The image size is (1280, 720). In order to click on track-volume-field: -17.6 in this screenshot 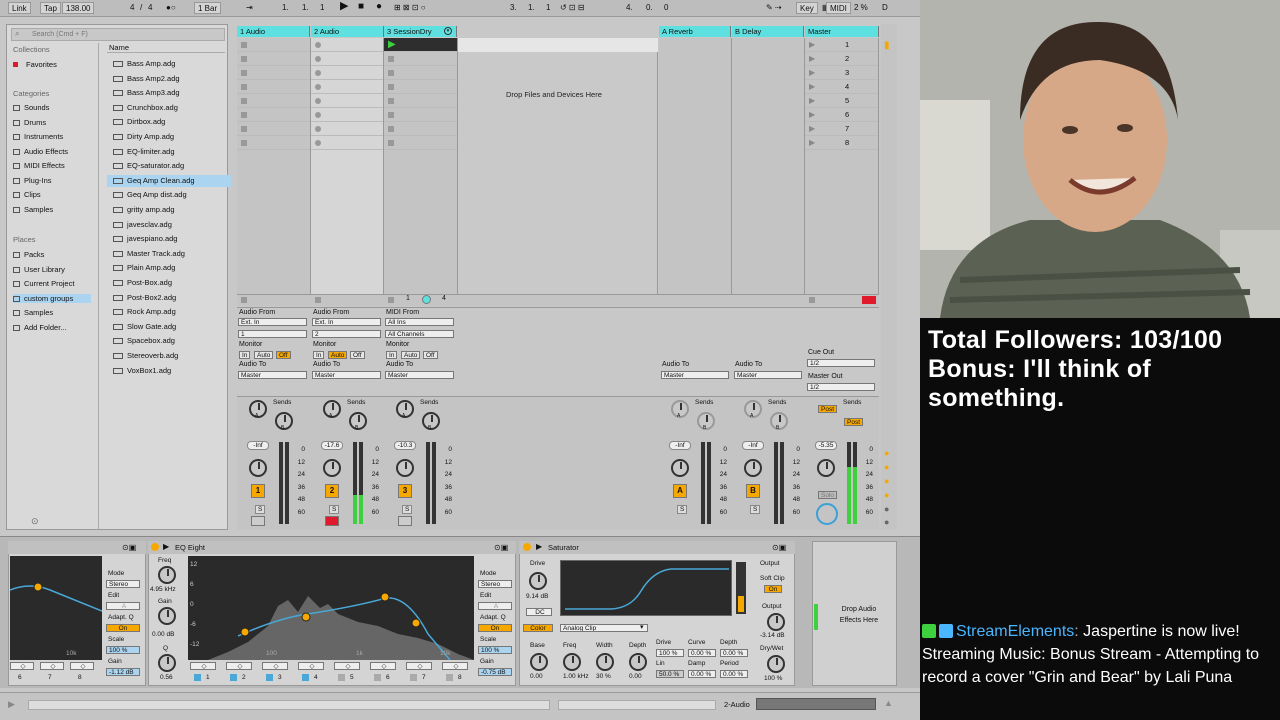, I will do `click(332, 445)`.